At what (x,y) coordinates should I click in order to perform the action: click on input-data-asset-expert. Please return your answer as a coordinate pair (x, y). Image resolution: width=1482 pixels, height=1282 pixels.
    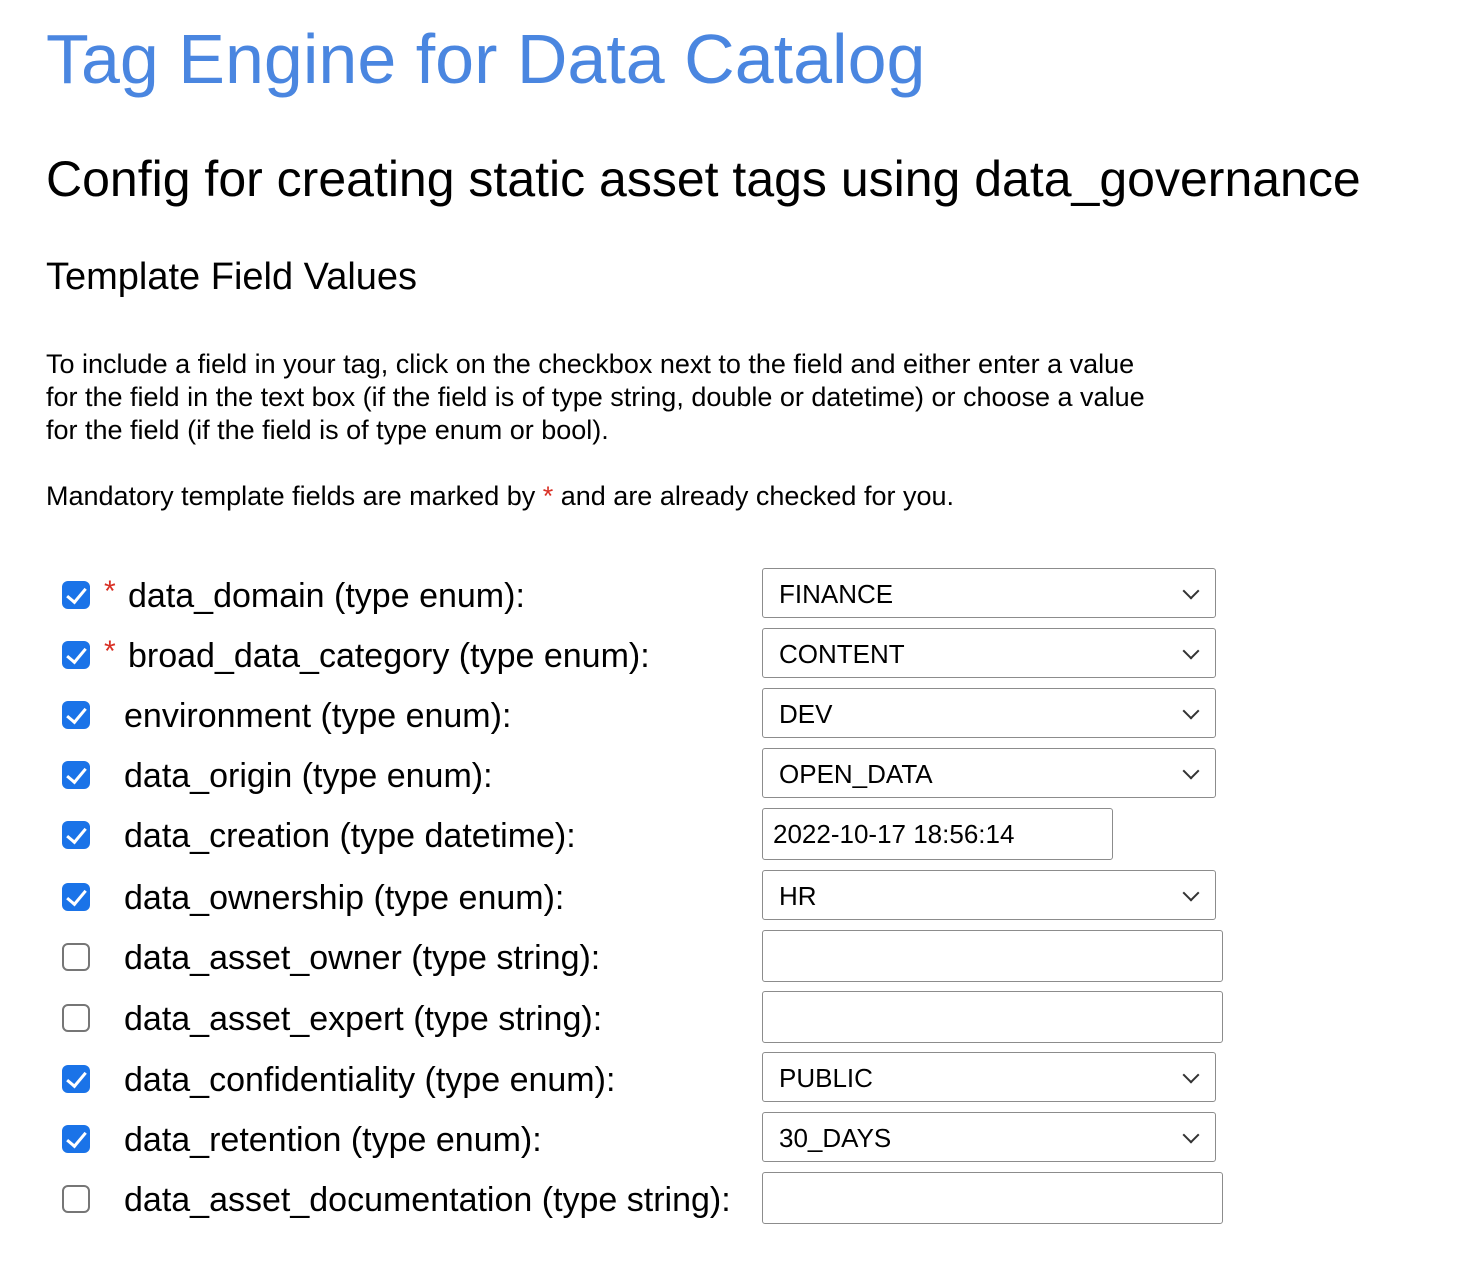
    Looking at the image, I should click on (992, 1017).